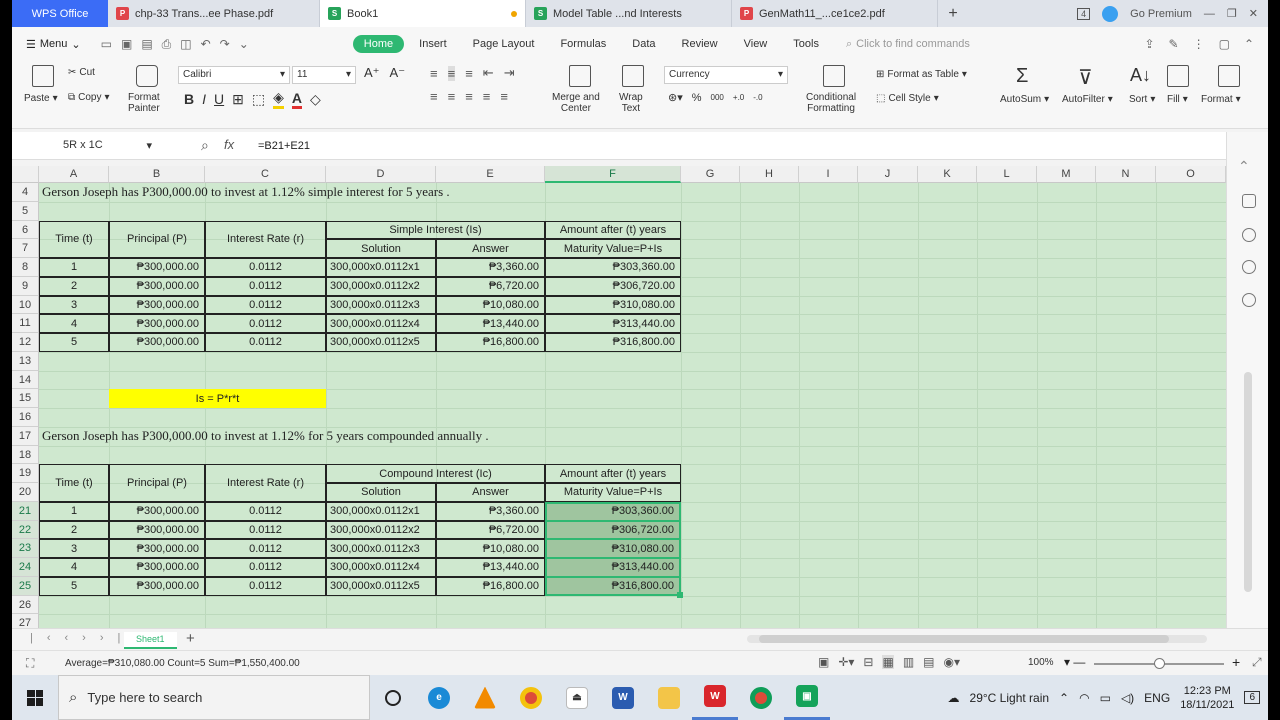 This screenshot has width=1280, height=720. What do you see at coordinates (490, 586) in the screenshot?
I see `table-cell: ₱16,800.00` at bounding box center [490, 586].